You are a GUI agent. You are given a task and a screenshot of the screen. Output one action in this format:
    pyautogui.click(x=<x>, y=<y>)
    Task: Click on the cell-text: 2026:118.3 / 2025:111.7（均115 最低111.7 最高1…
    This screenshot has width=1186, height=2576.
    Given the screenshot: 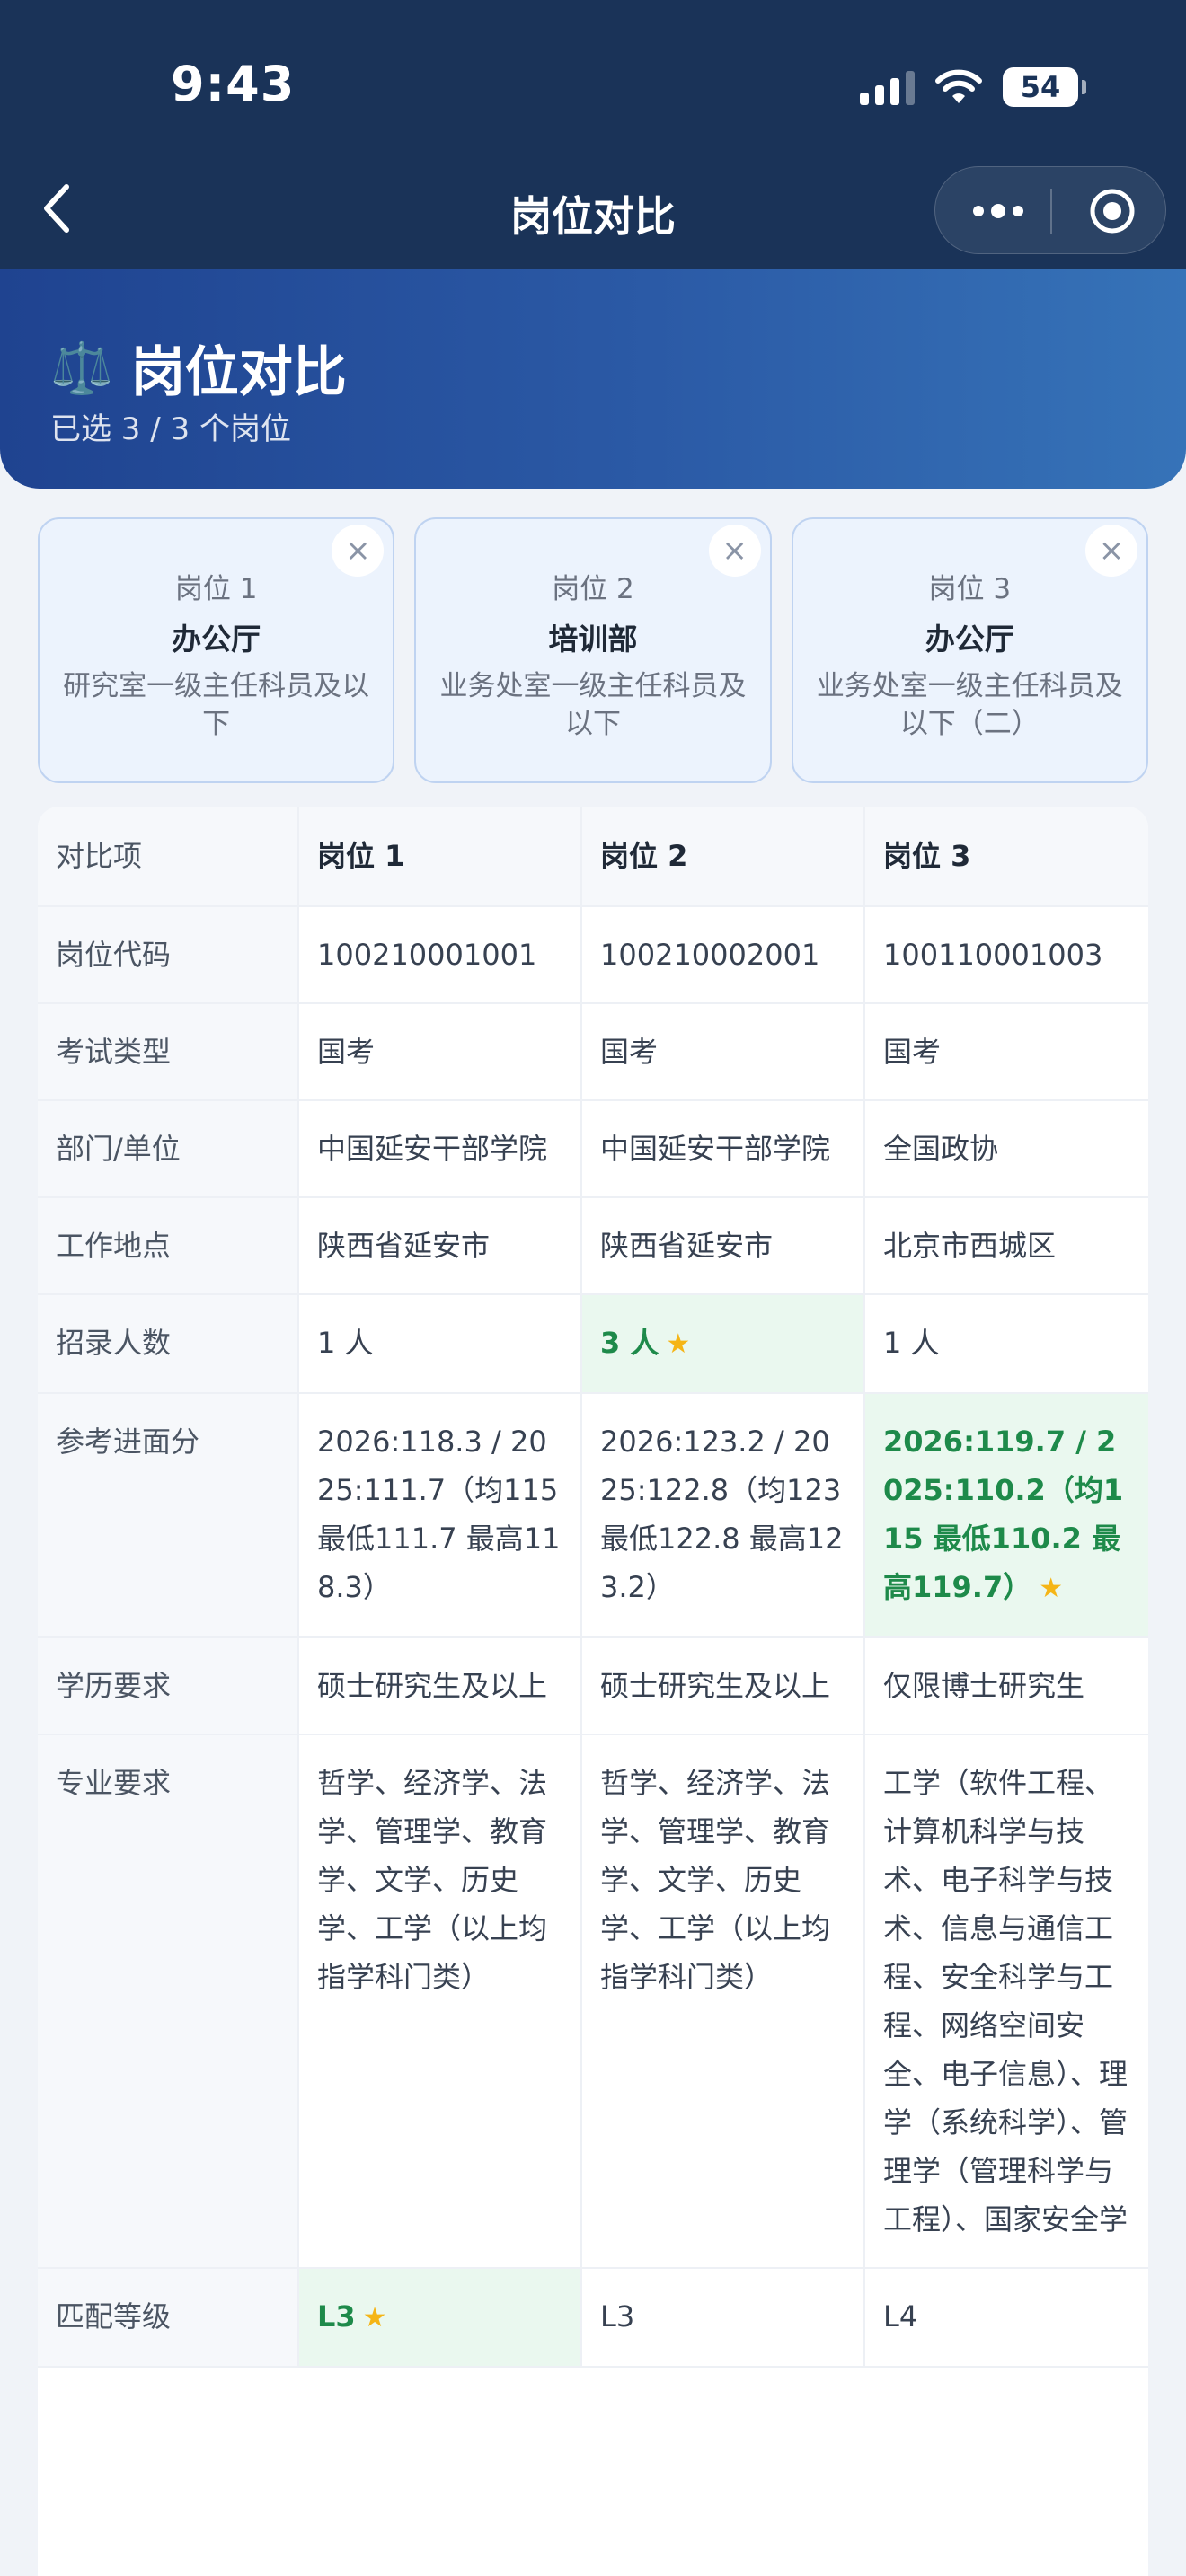 What is the action you would take?
    pyautogui.click(x=439, y=1514)
    